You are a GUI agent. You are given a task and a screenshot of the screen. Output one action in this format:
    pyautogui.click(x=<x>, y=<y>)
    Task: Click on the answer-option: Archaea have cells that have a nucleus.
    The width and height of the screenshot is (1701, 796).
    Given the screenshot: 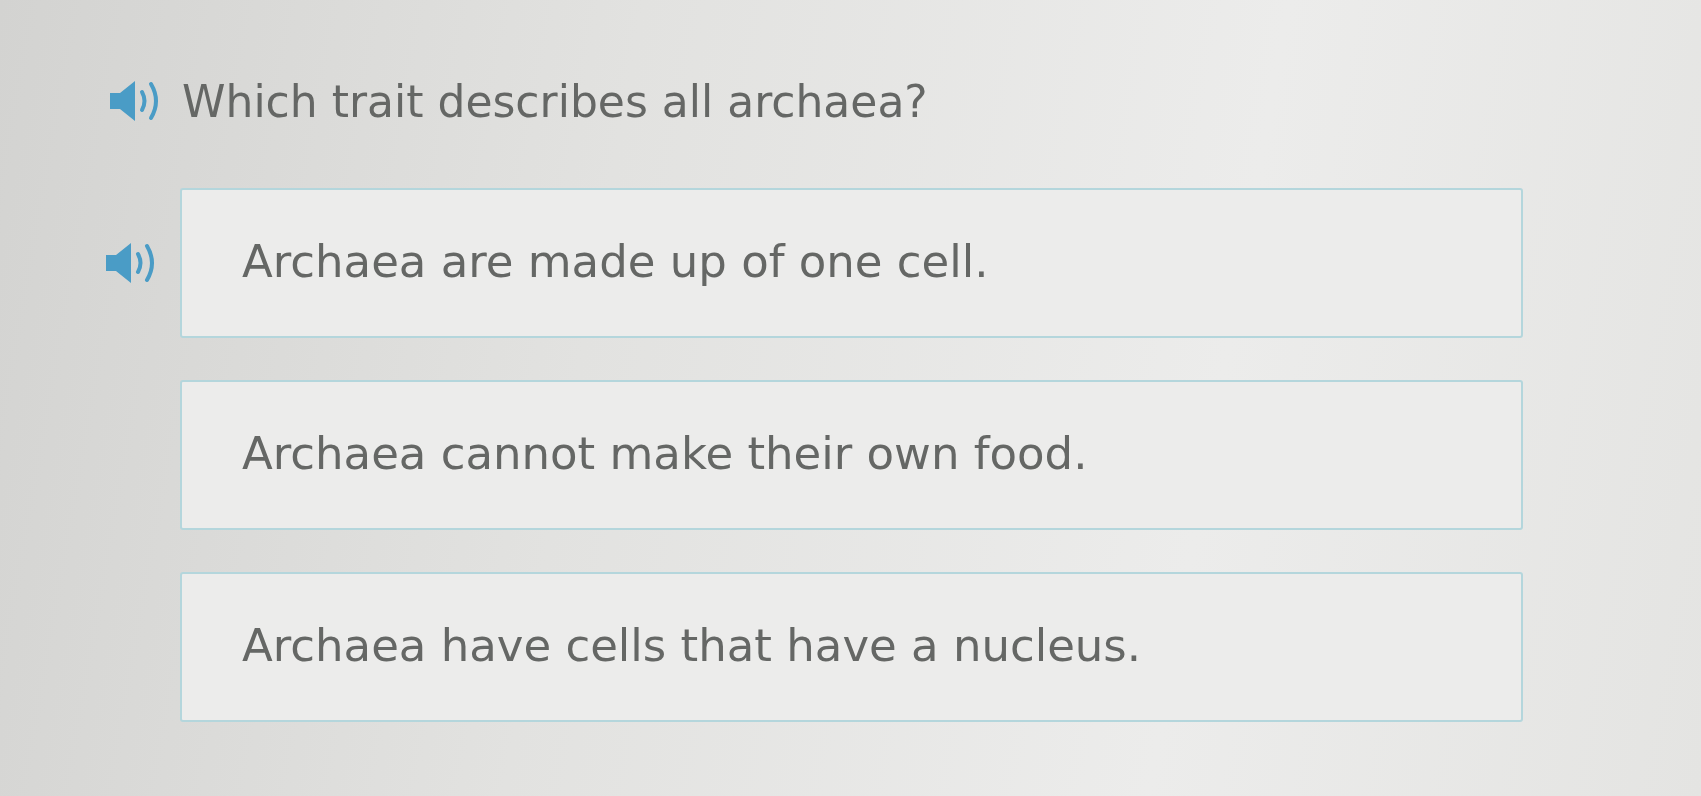 What is the action you would take?
    pyautogui.click(x=851, y=647)
    